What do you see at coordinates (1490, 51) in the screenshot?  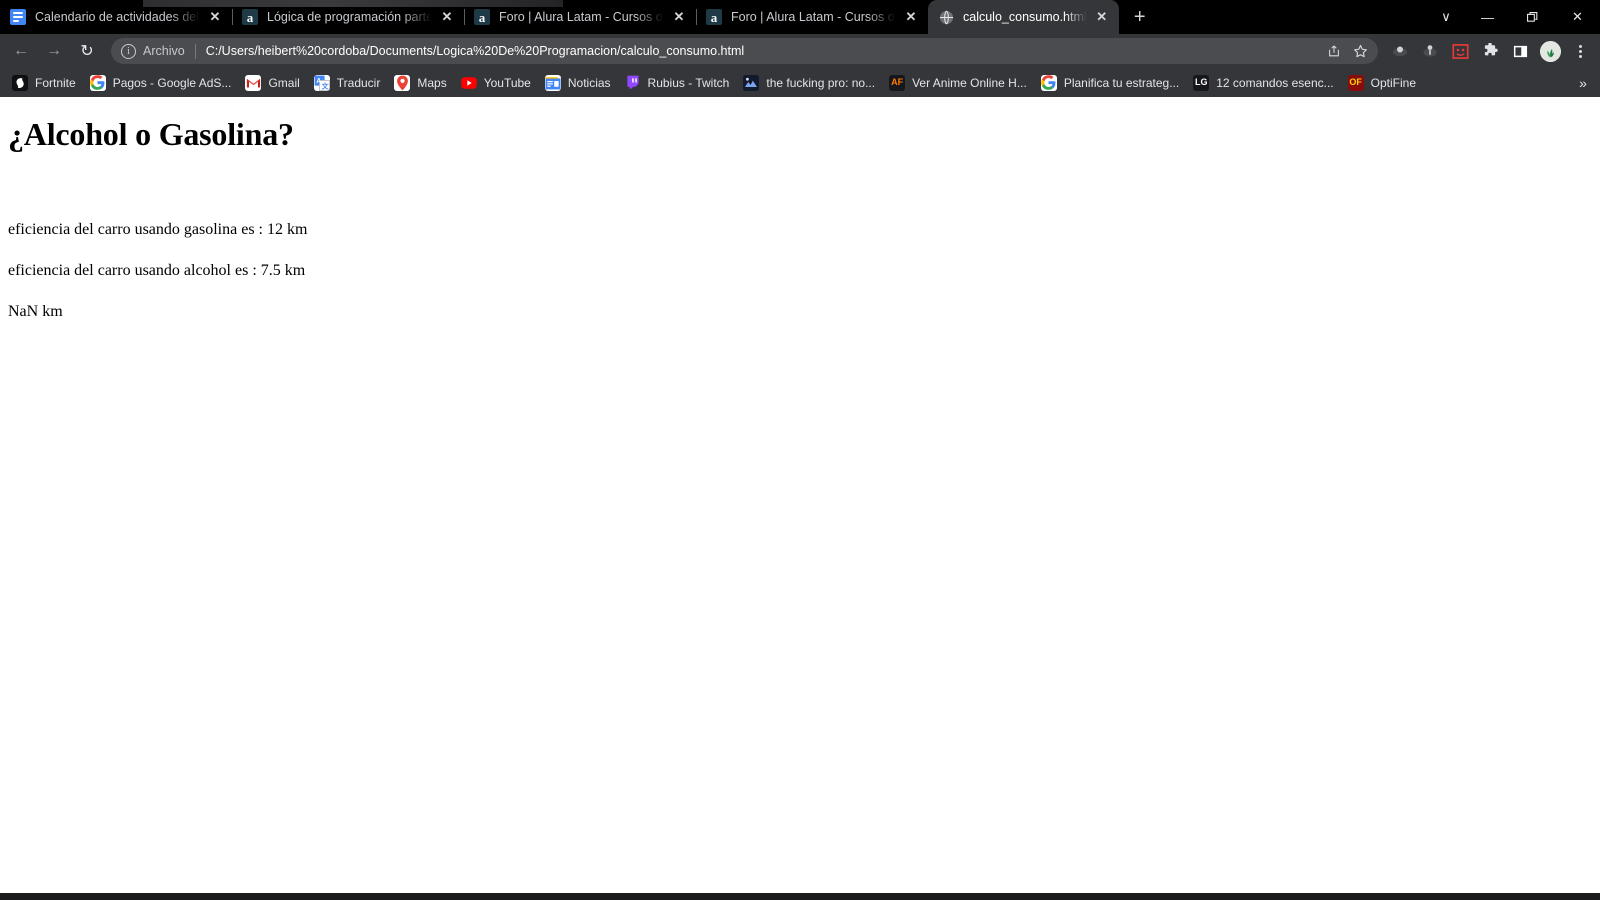 I see `puzzle-icon` at bounding box center [1490, 51].